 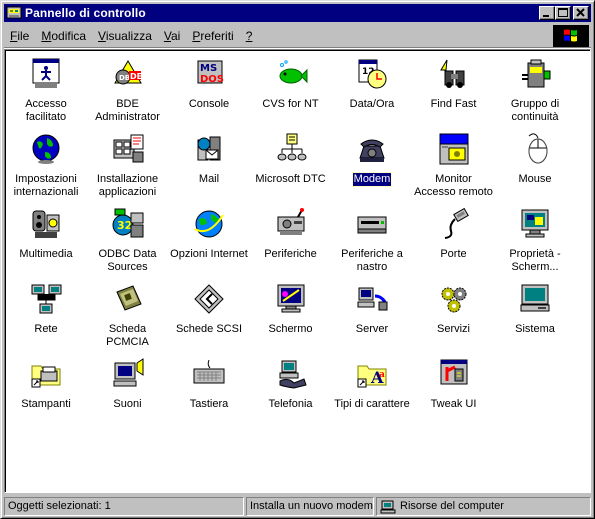 What do you see at coordinates (212, 79) in the screenshot?
I see `svg-text: DOS` at bounding box center [212, 79].